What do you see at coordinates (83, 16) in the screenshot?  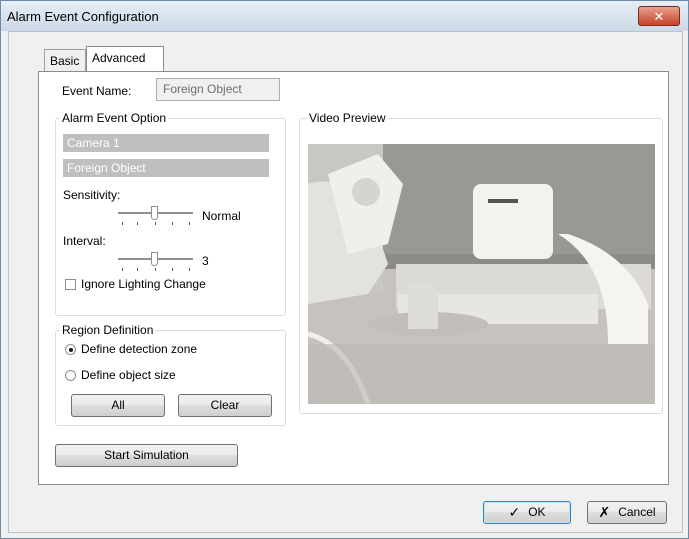 I see `window-title: Alarm Event Configuration` at bounding box center [83, 16].